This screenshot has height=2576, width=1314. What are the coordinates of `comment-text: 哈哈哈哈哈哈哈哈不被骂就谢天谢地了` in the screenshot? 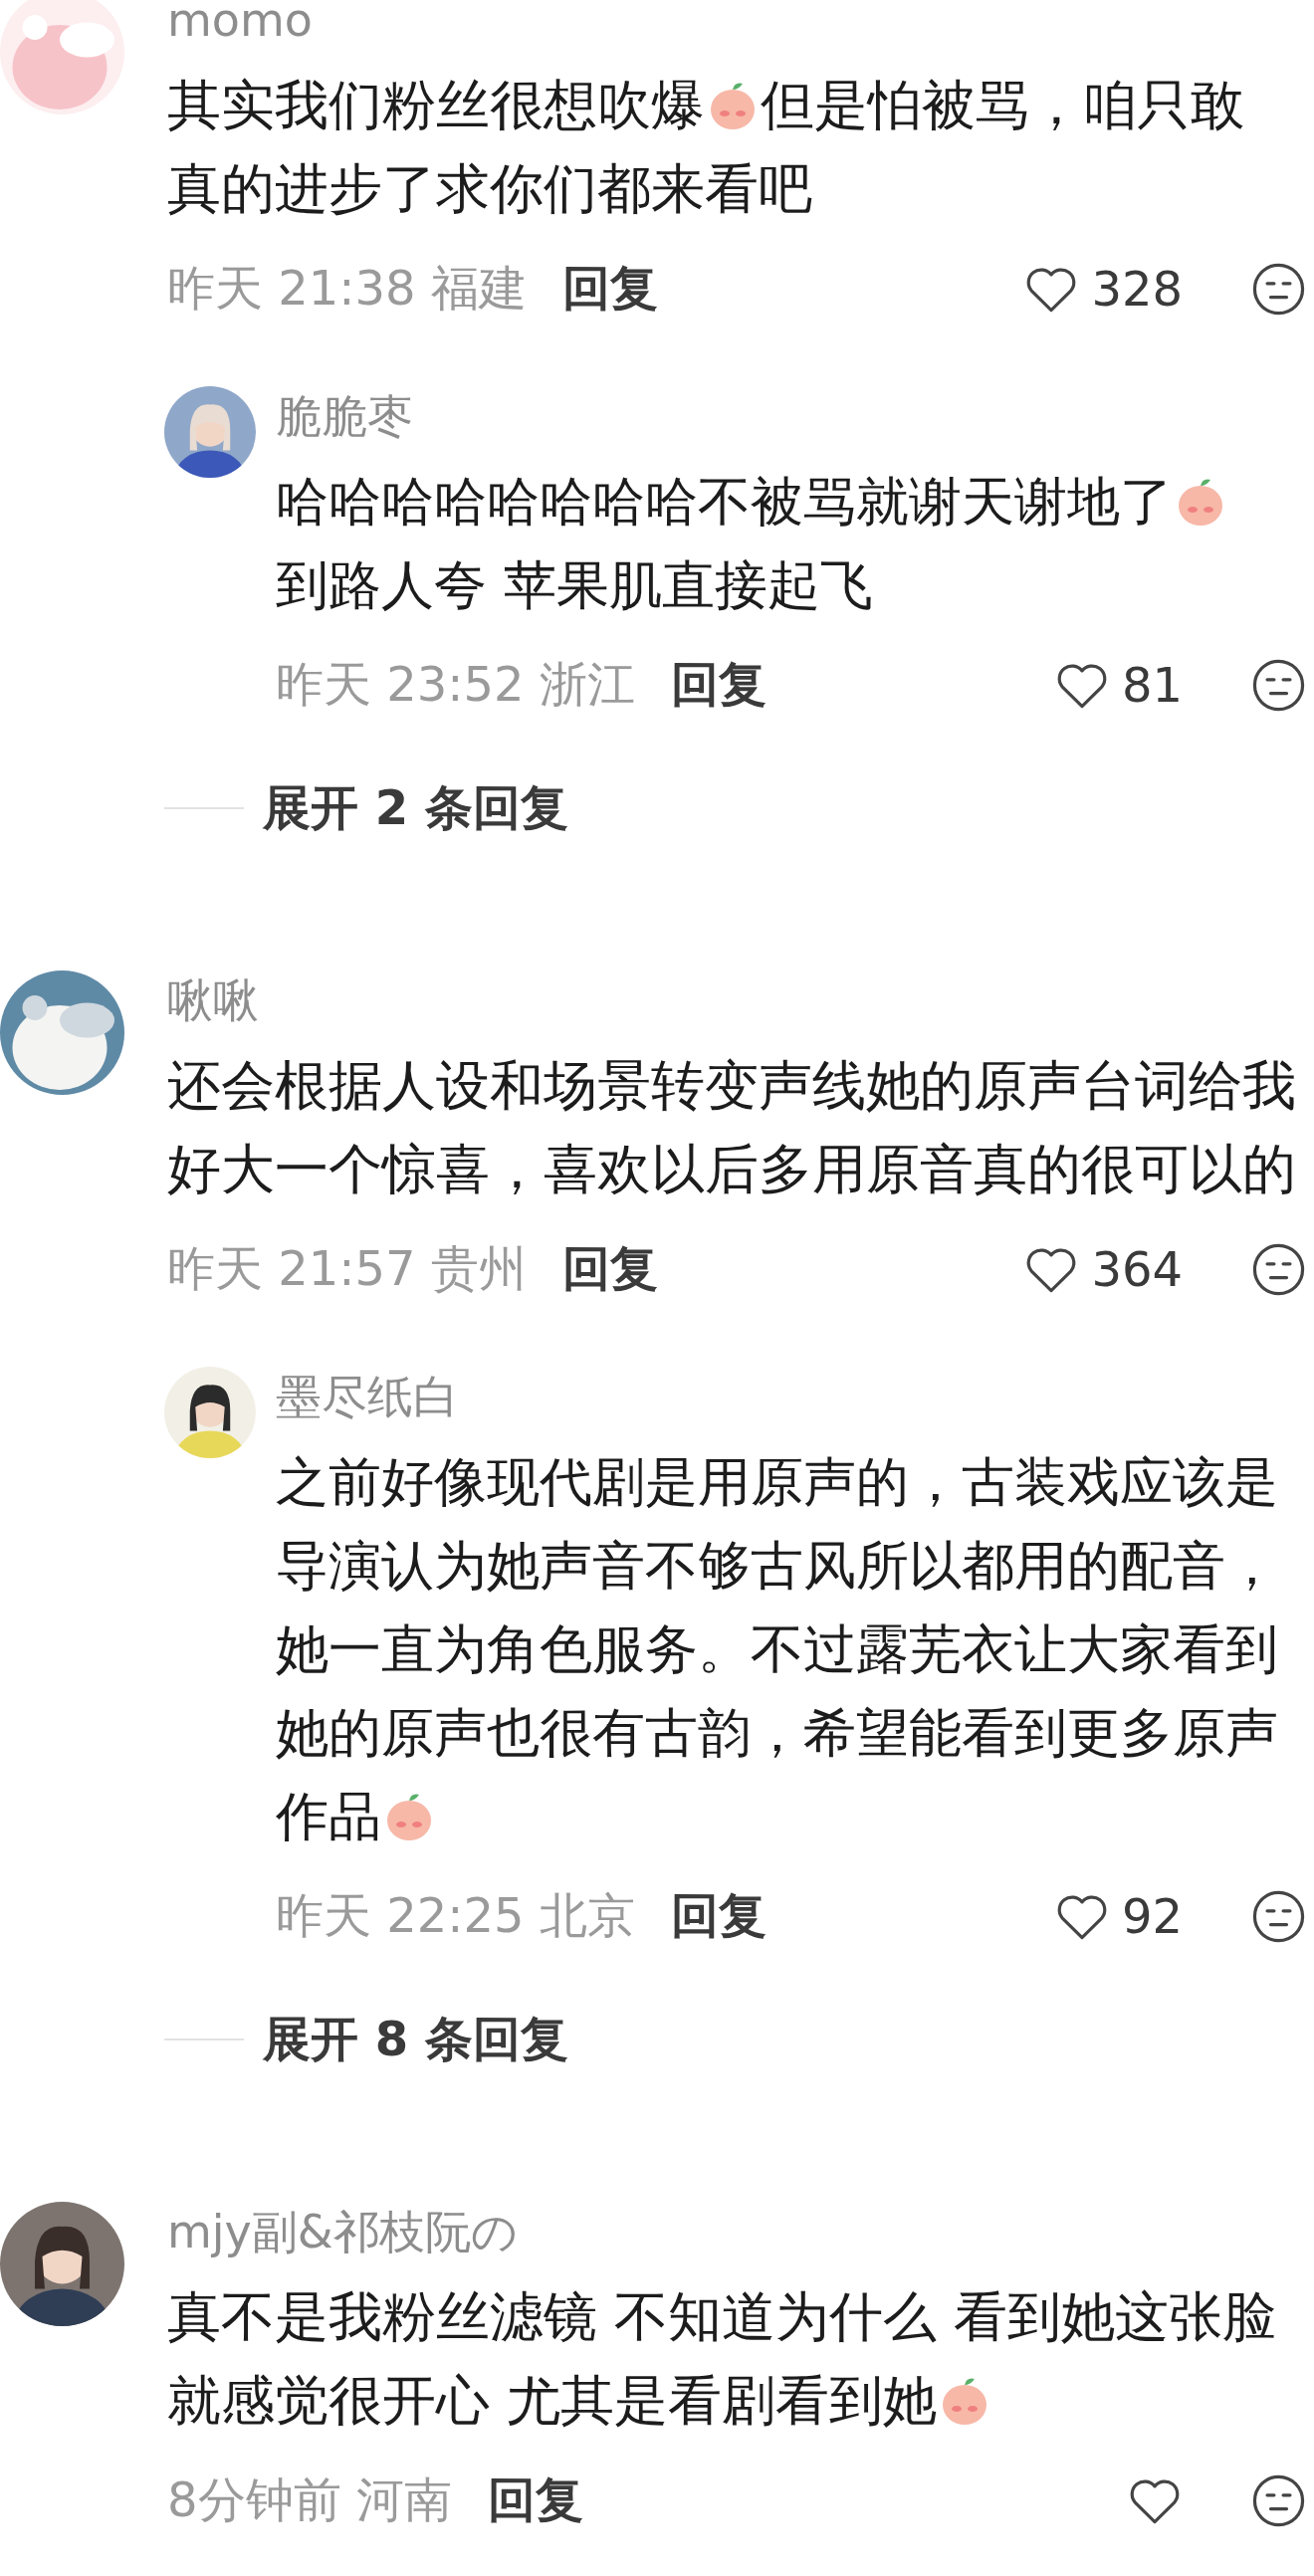 It's located at (724, 502).